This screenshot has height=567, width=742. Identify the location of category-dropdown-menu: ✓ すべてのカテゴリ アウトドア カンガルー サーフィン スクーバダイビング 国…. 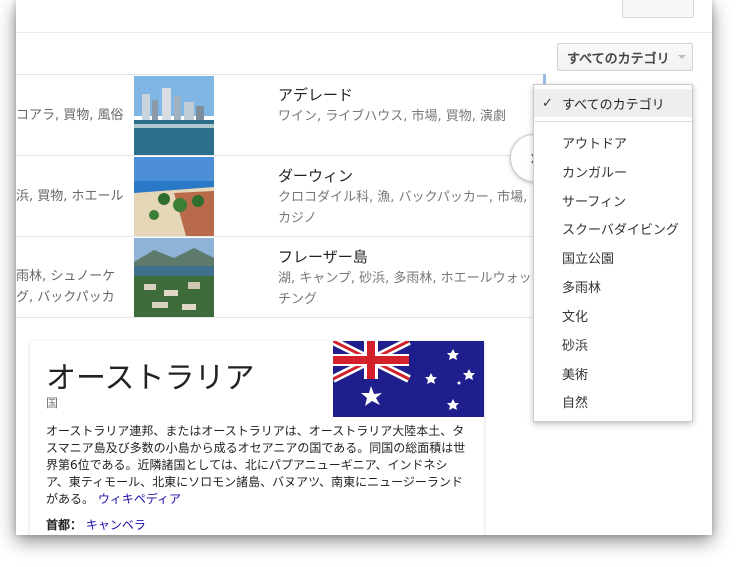
(613, 253).